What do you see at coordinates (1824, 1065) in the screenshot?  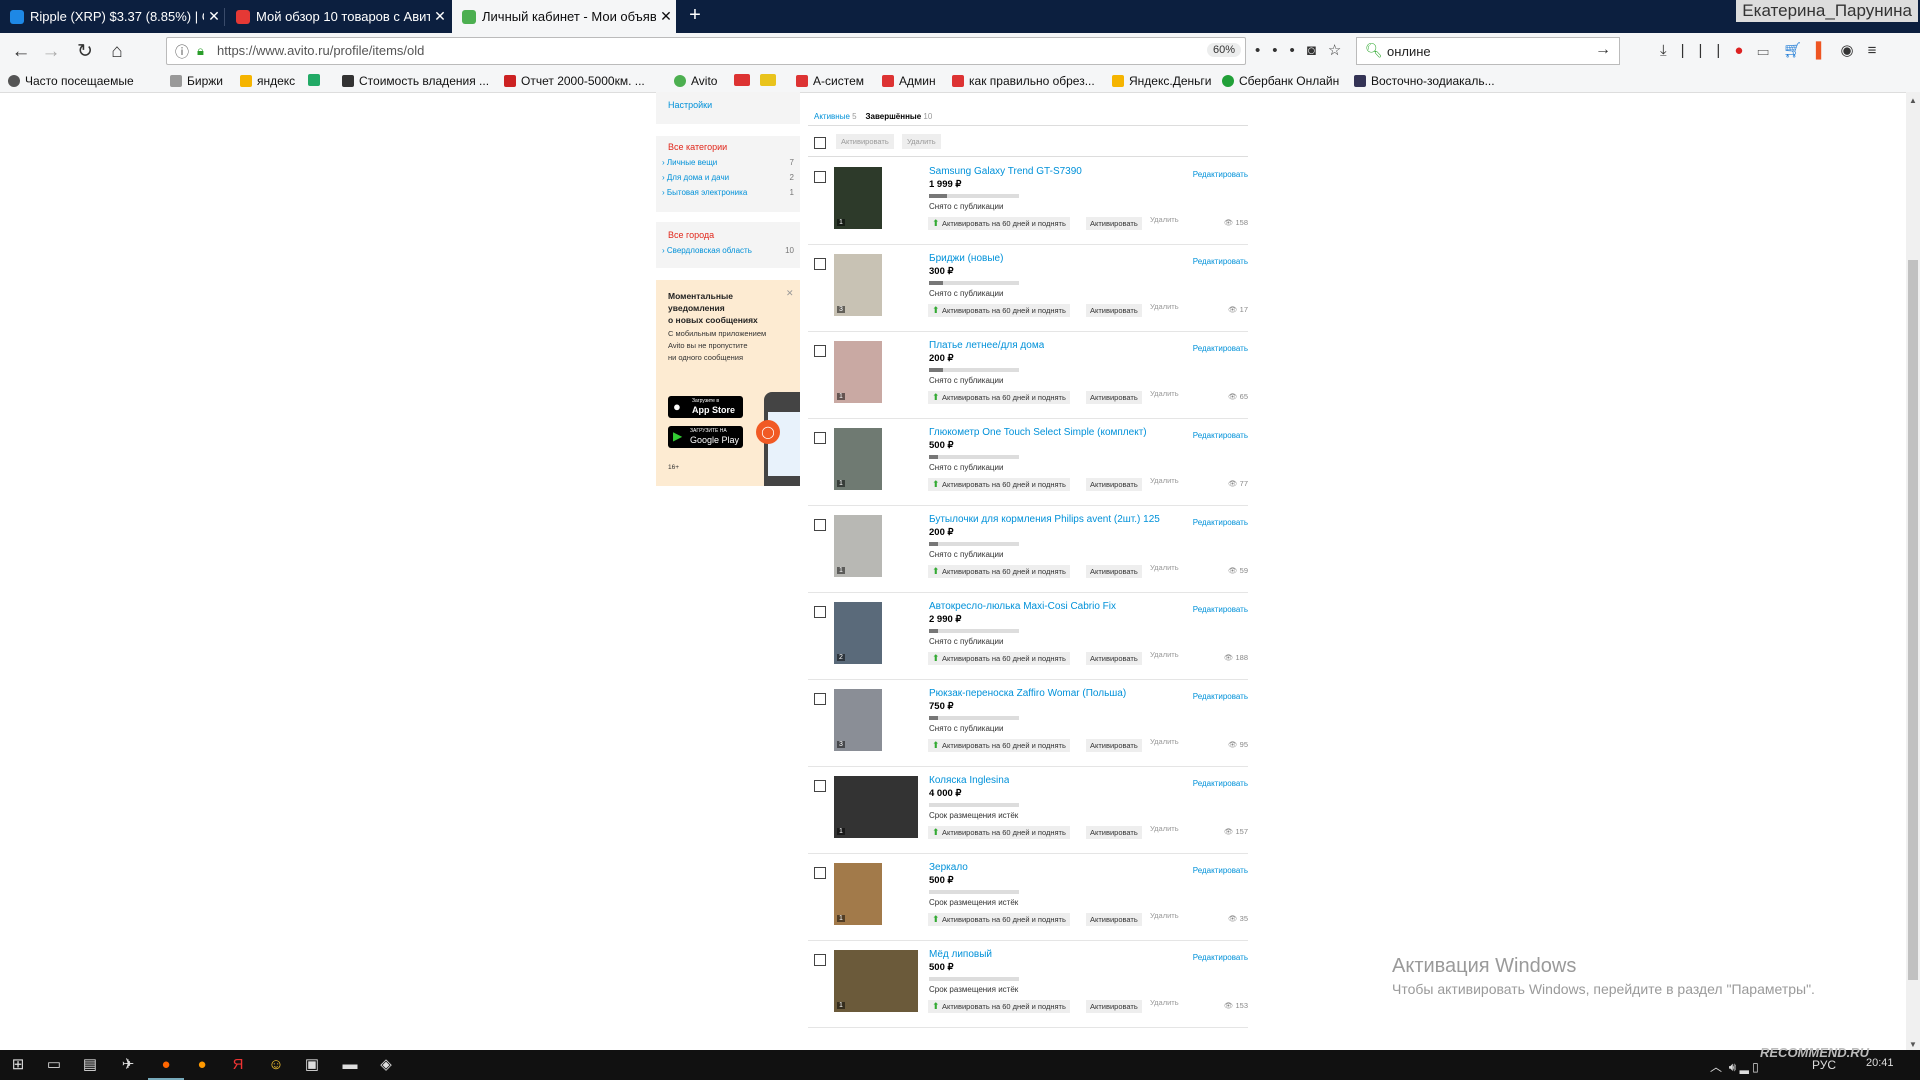 I see `language-indicator: РУС` at bounding box center [1824, 1065].